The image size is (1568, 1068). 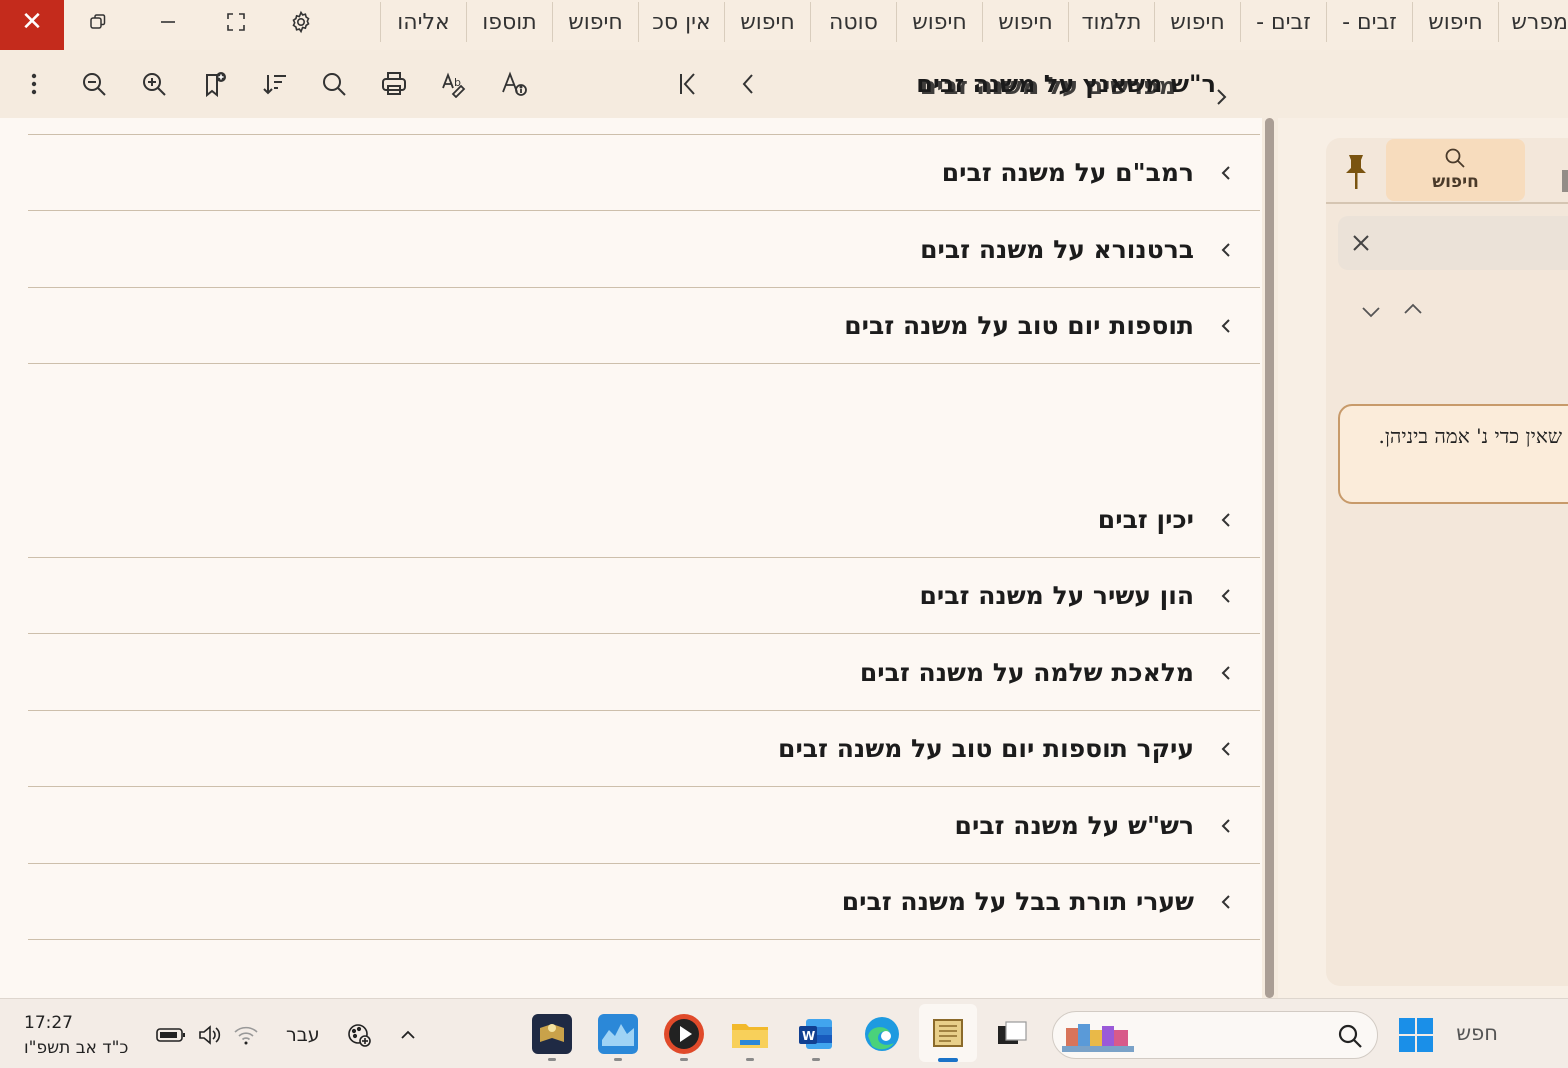 What do you see at coordinates (98, 22) in the screenshot?
I see `restore-window-button` at bounding box center [98, 22].